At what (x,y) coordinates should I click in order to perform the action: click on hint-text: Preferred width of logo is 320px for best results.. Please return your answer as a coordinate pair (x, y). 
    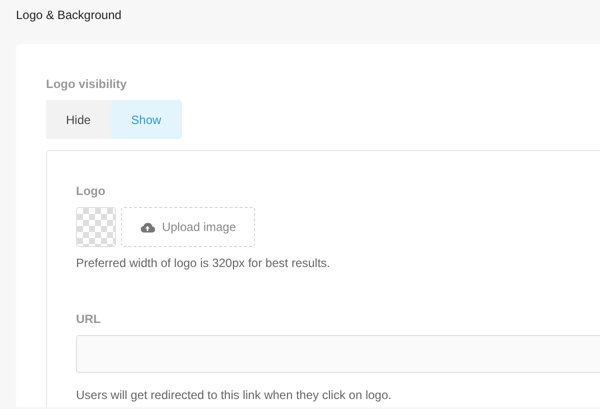
    Looking at the image, I should click on (204, 263).